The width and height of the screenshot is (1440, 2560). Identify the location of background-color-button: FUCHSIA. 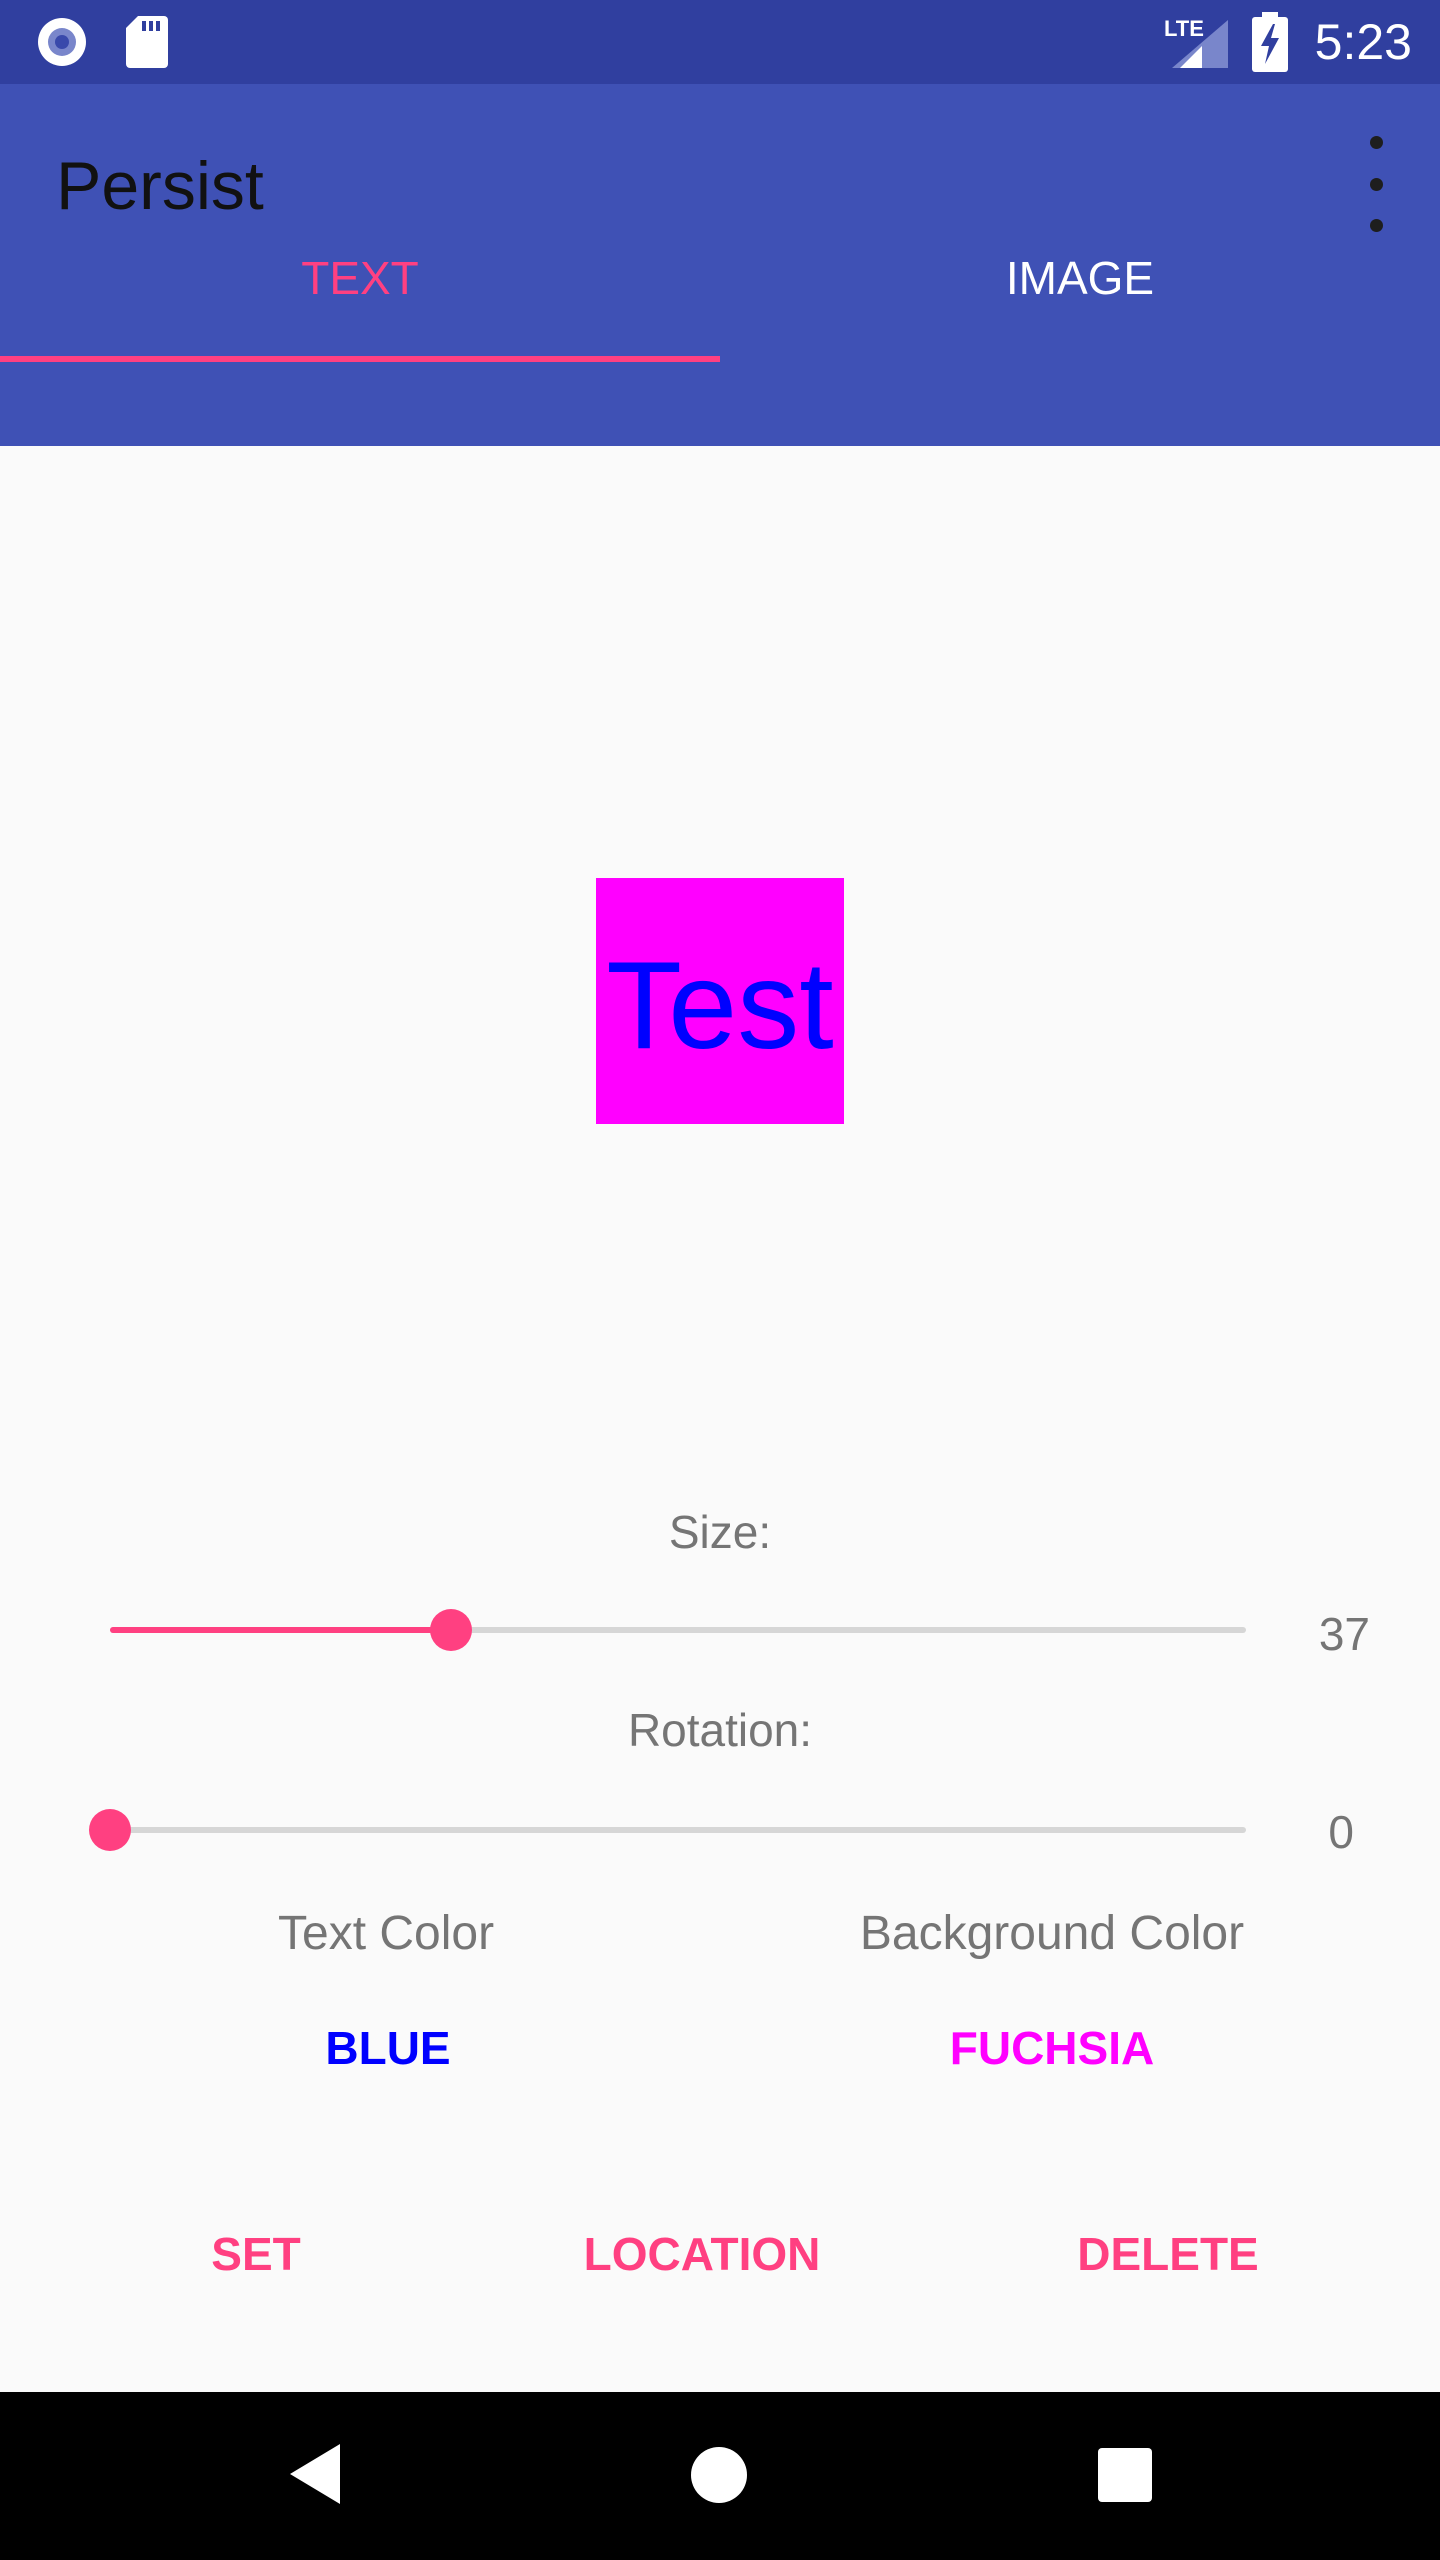
(1052, 2048).